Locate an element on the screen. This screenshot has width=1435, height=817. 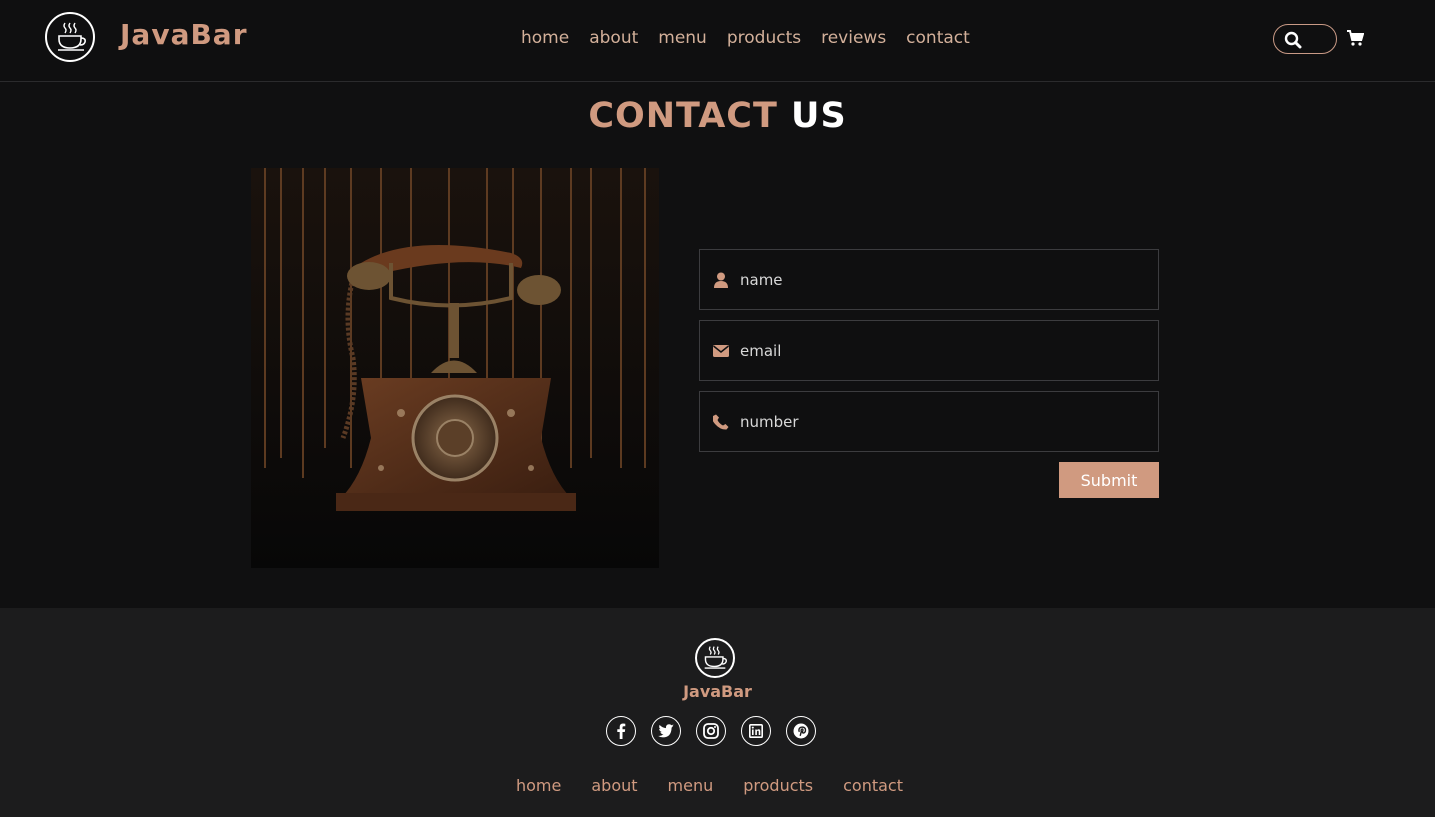
submit-button: Submit is located at coordinates (1109, 480).